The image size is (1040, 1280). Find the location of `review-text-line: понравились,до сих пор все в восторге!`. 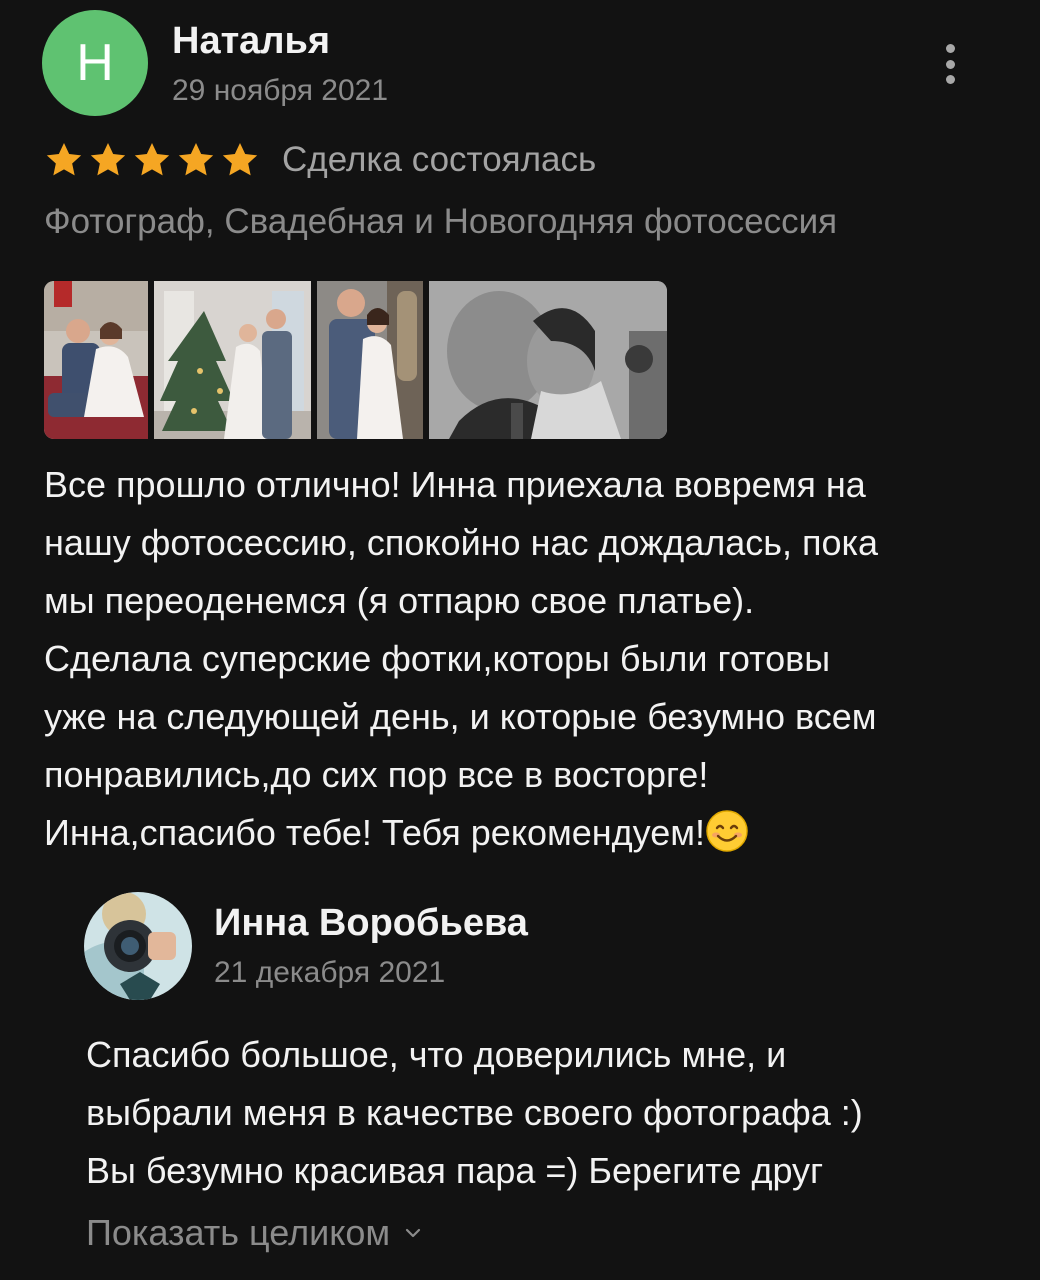

review-text-line: понравились,до сих пор все в восторге! is located at coordinates (376, 774).